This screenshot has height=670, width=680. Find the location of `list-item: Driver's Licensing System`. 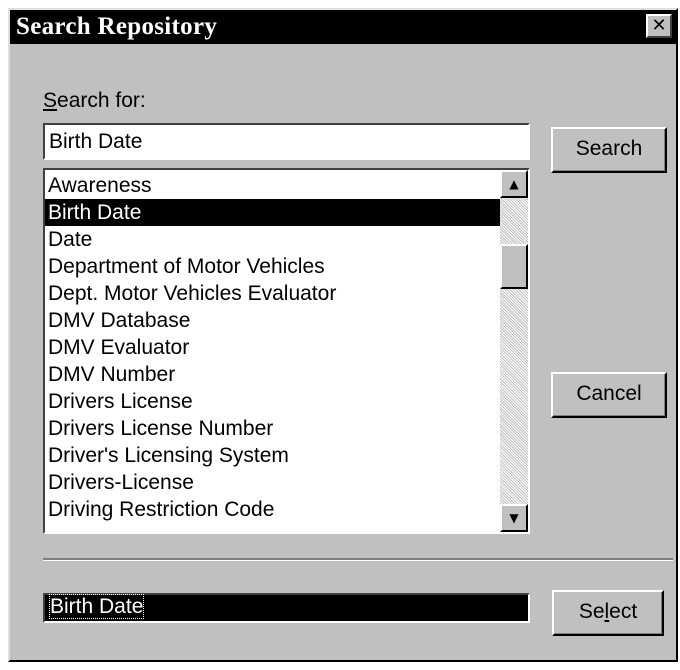

list-item: Driver's Licensing System is located at coordinates (272, 455).